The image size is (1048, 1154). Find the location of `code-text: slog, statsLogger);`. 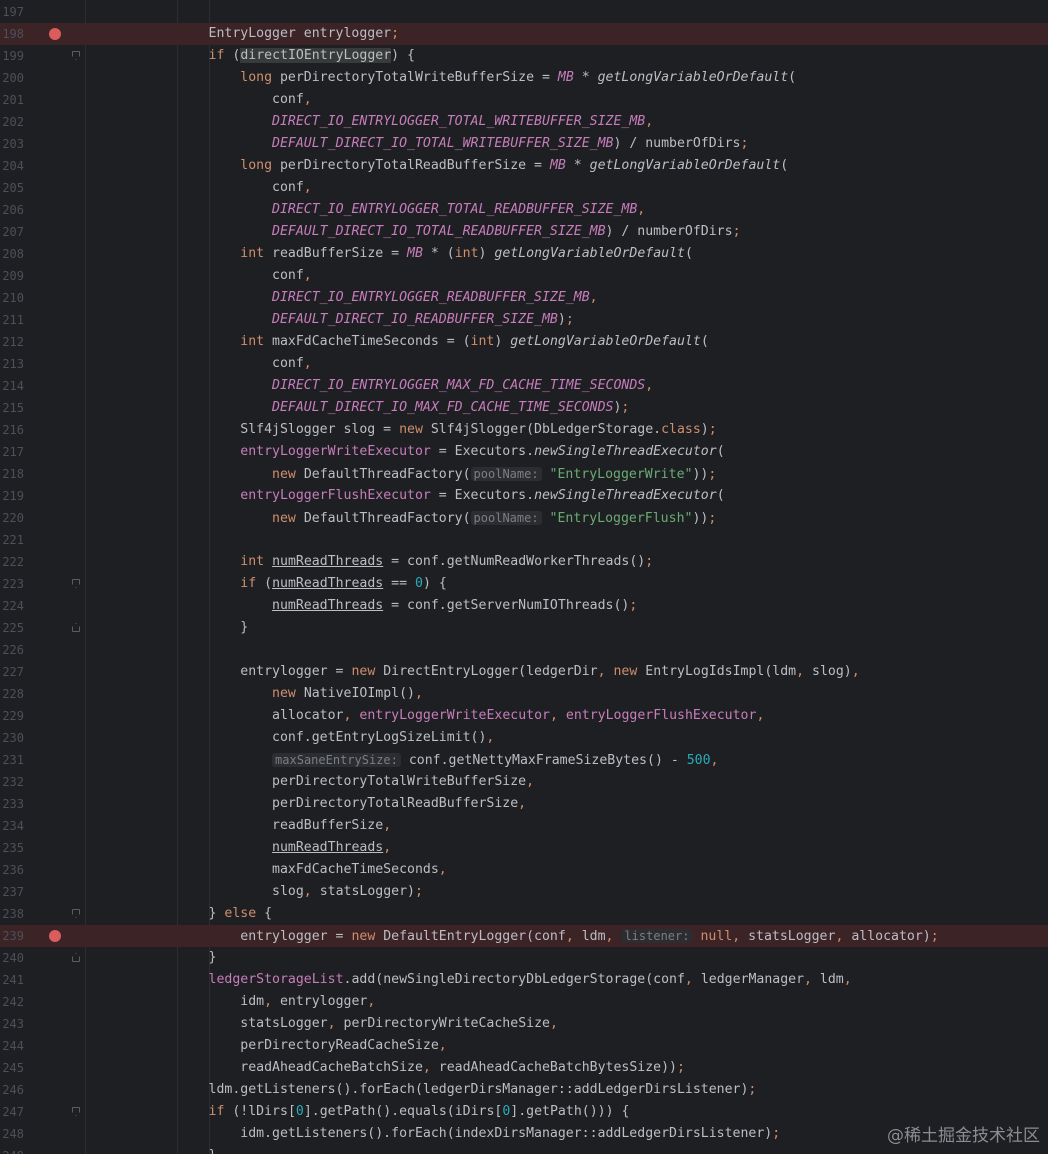

code-text: slog, statsLogger); is located at coordinates (284, 892).